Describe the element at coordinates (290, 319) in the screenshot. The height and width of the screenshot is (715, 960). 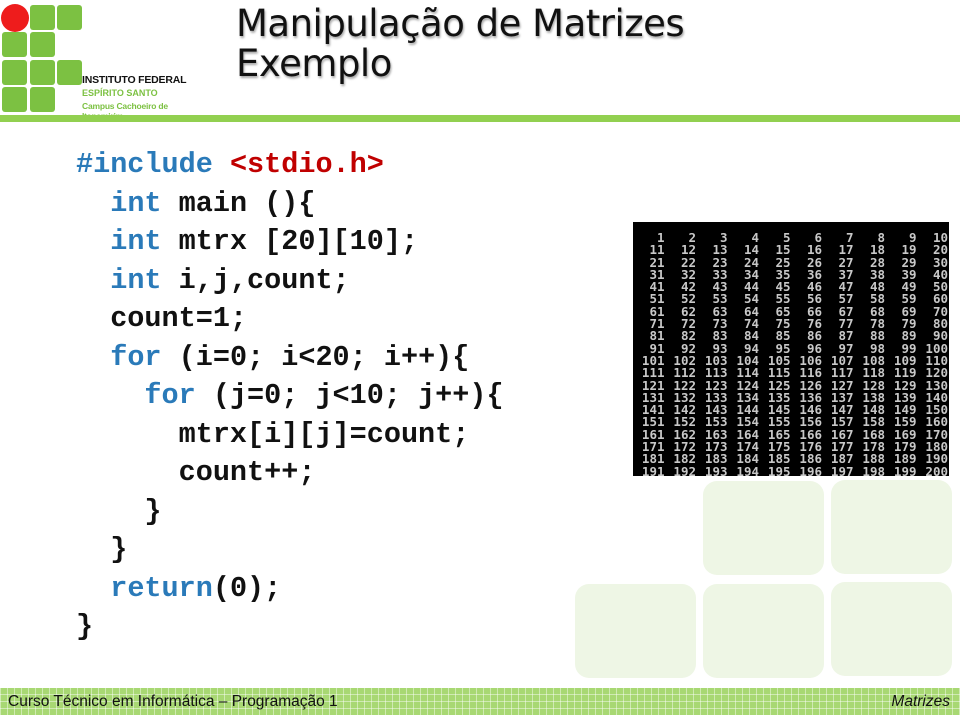
I see `code-line: count=1;` at that location.